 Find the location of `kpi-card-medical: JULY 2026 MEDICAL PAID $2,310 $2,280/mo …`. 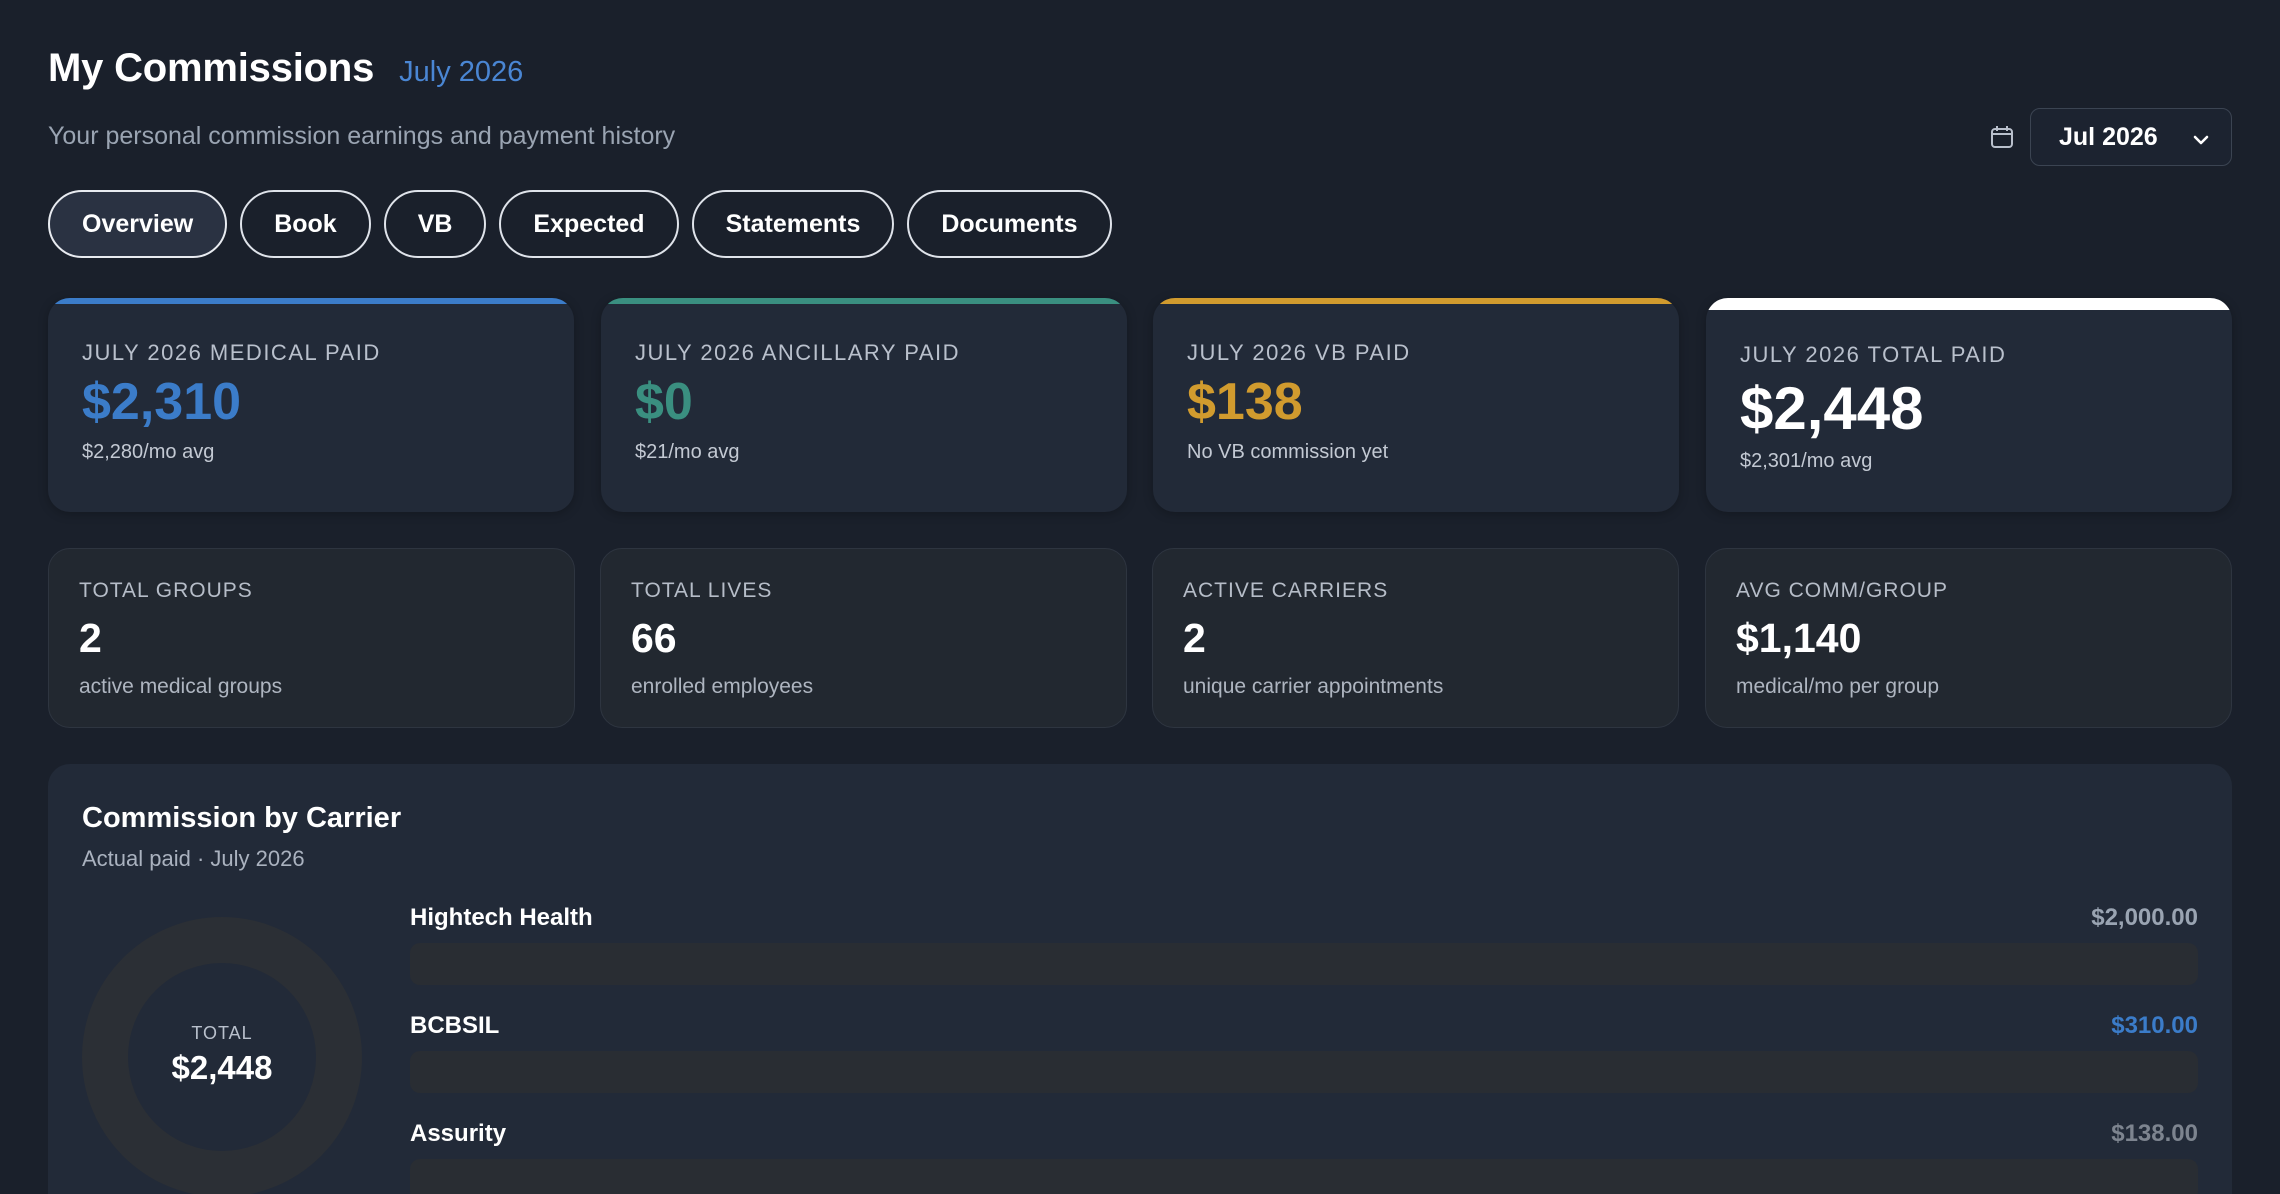

kpi-card-medical: JULY 2026 MEDICAL PAID $2,310 $2,280/mo … is located at coordinates (311, 405).